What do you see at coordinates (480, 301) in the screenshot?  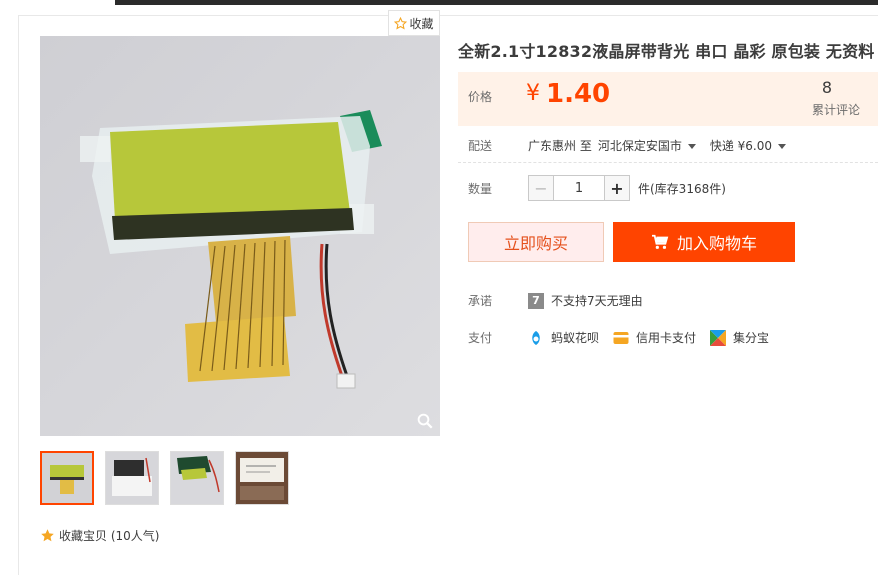 I see `promise-label: 承诺` at bounding box center [480, 301].